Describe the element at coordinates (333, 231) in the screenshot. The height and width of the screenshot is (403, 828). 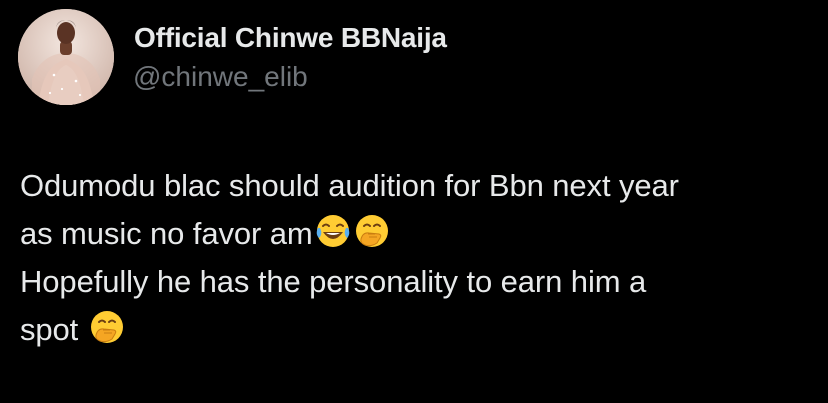
I see `face-with-tears-of-joy-icon` at that location.